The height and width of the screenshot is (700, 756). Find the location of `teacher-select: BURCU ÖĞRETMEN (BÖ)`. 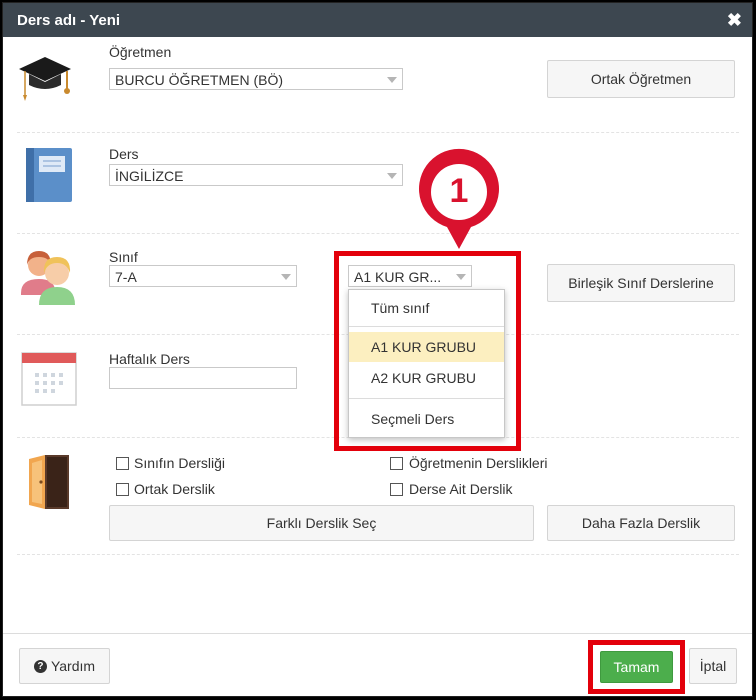

teacher-select: BURCU ÖĞRETMEN (BÖ) is located at coordinates (256, 79).